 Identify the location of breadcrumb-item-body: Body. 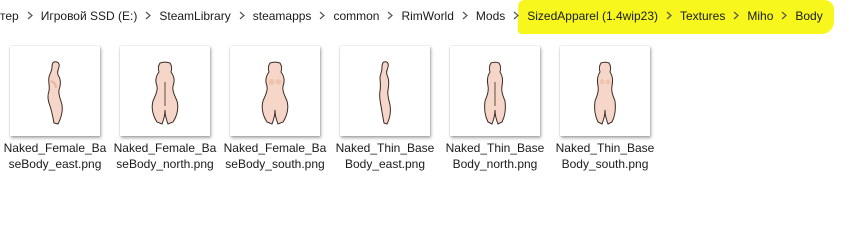
(808, 16).